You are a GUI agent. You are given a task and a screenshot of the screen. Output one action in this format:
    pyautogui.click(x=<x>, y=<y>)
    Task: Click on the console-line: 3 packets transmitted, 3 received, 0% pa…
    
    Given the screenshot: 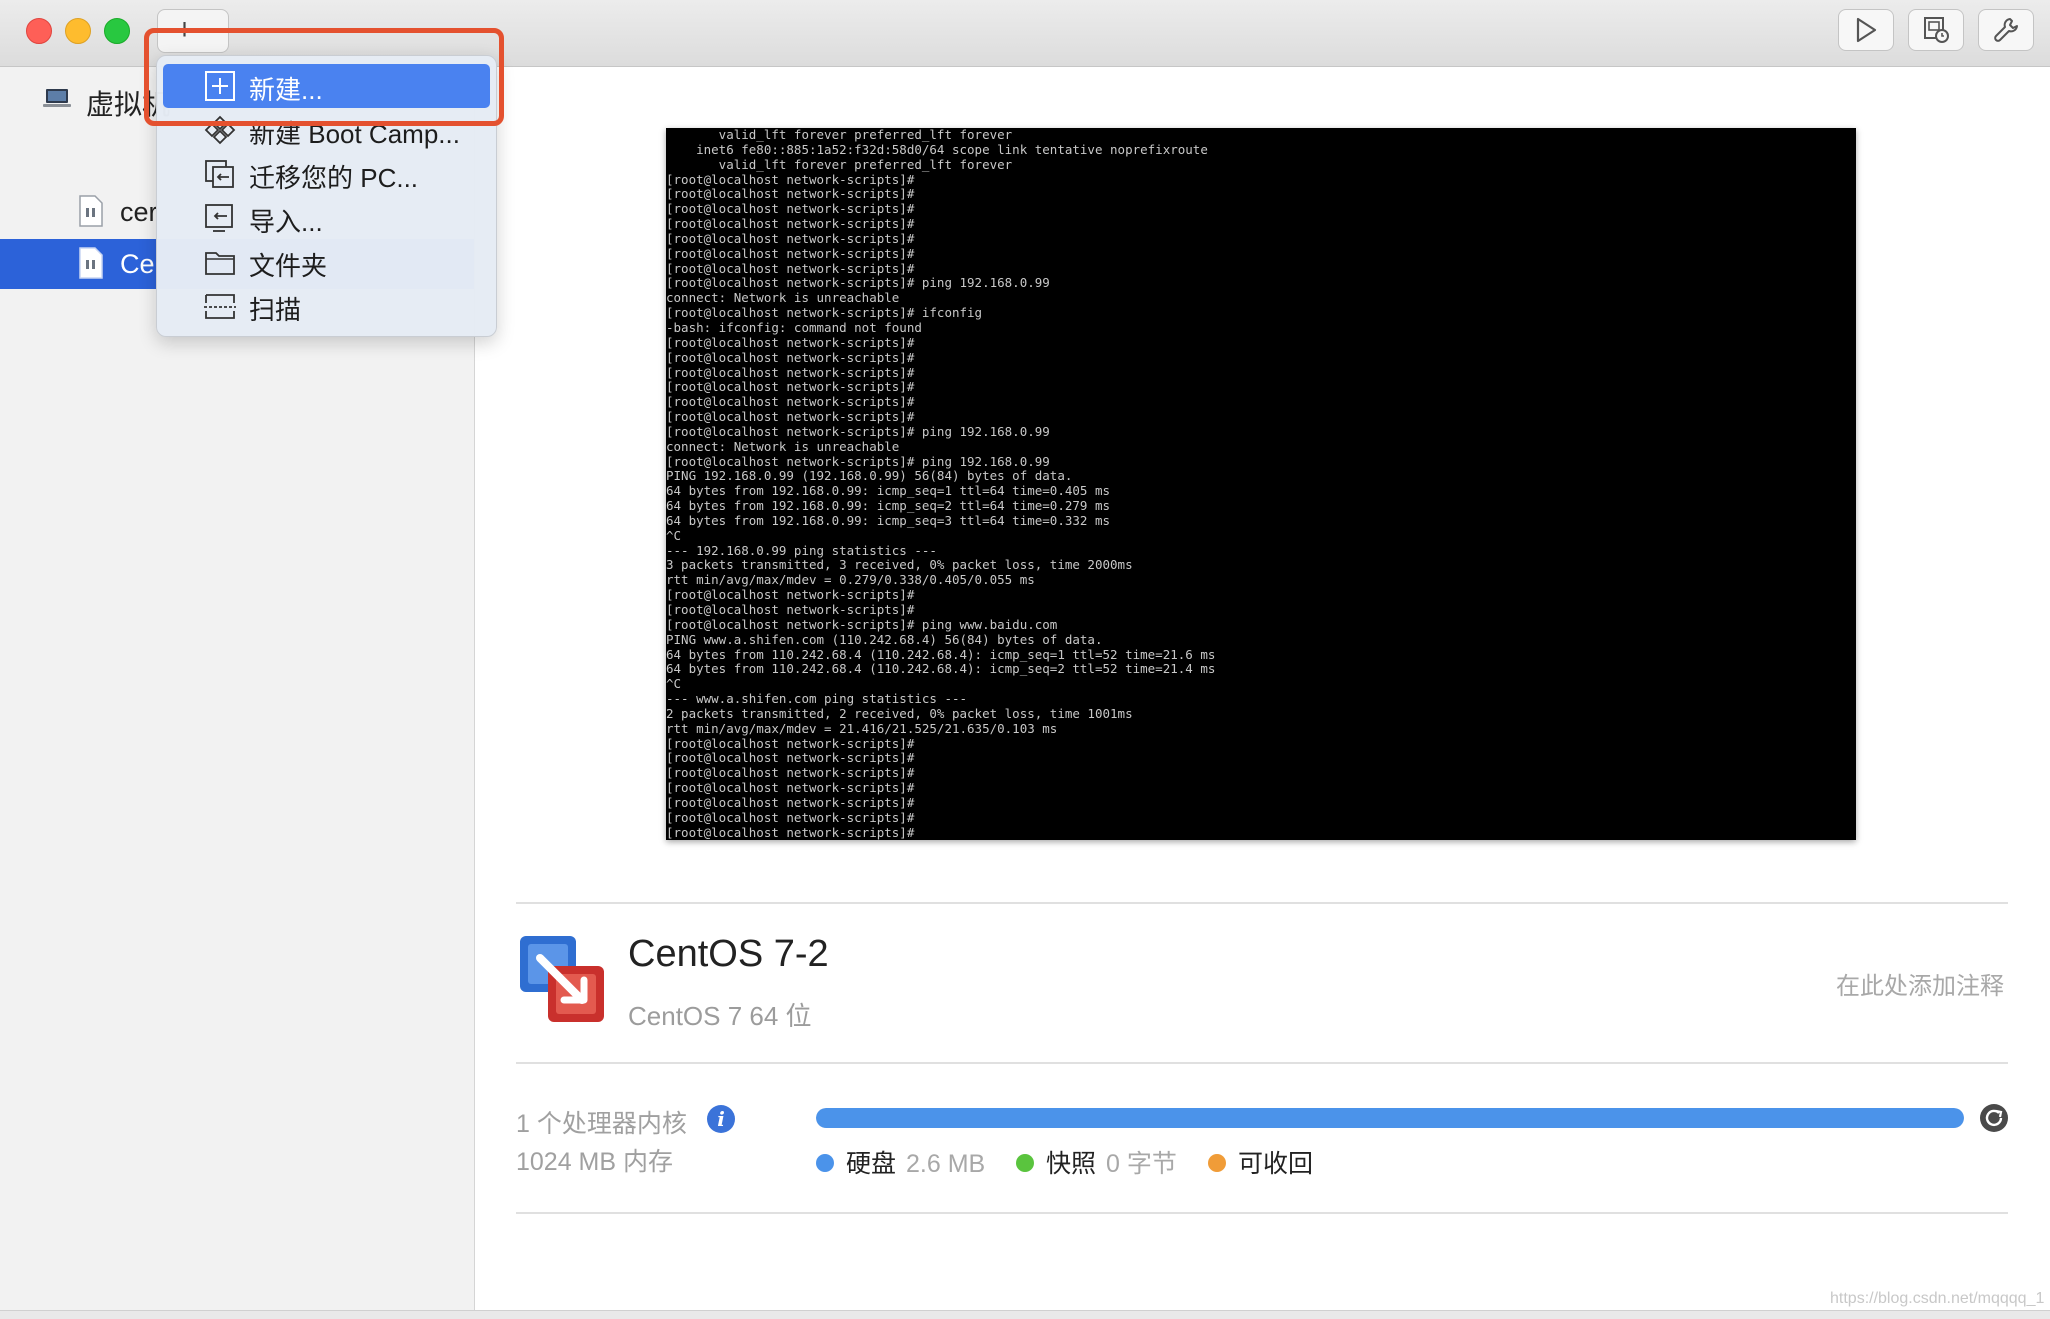 What is the action you would take?
    pyautogui.click(x=899, y=565)
    